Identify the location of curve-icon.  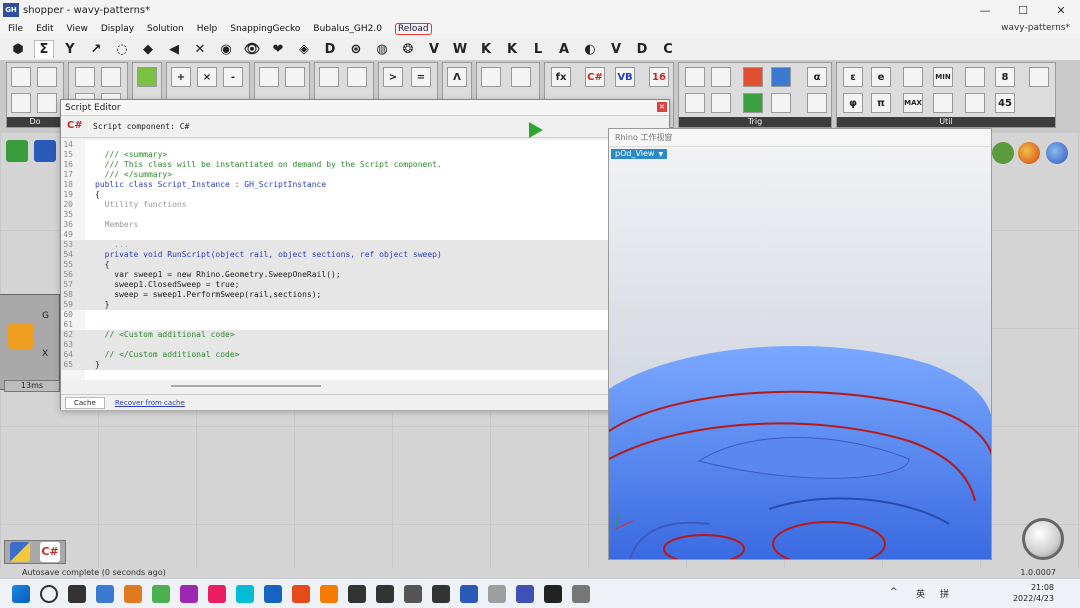
(1039, 77).